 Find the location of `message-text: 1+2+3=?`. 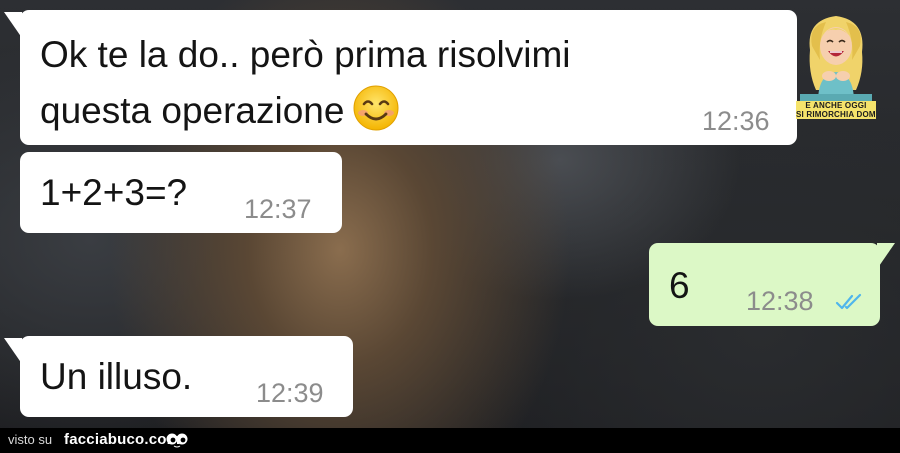

message-text: 1+2+3=? is located at coordinates (114, 192).